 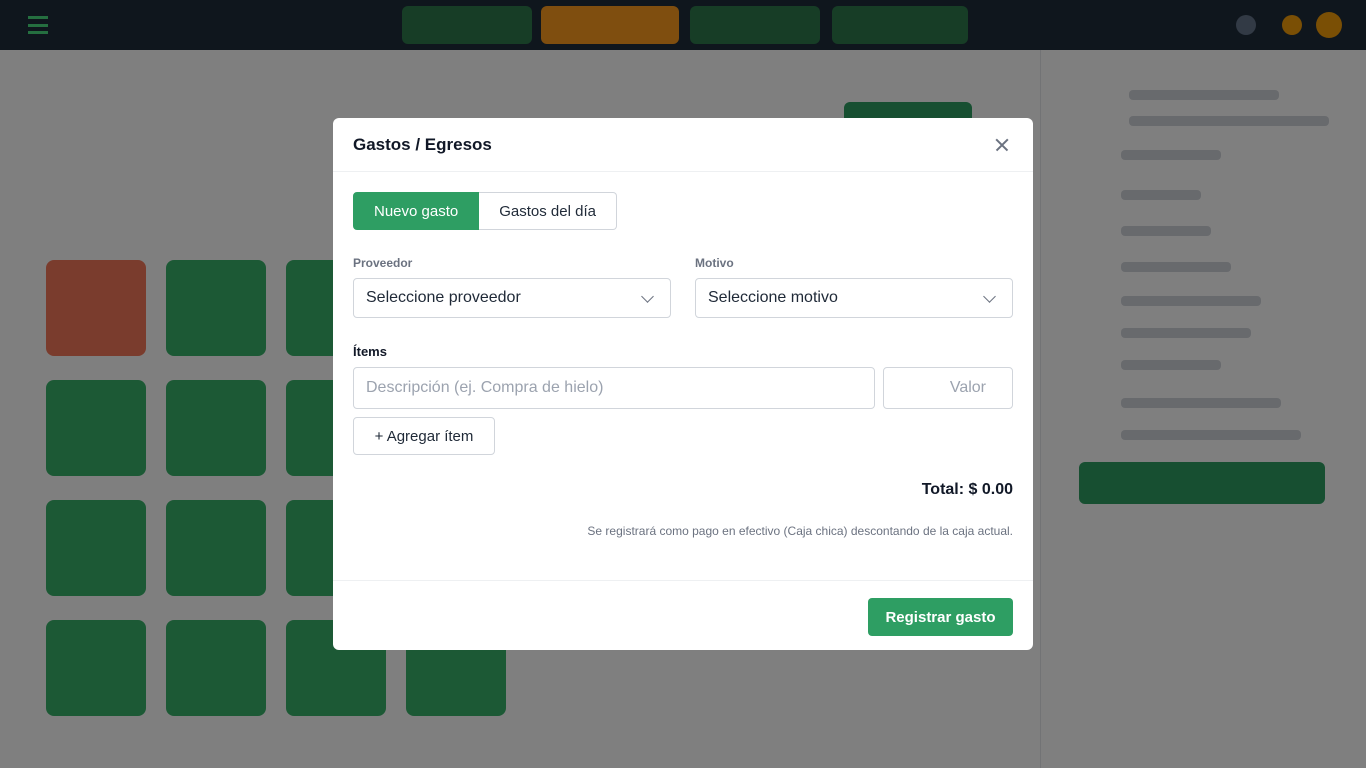 I want to click on proveedor-select-value: Seleccione proveedor, so click(x=443, y=297).